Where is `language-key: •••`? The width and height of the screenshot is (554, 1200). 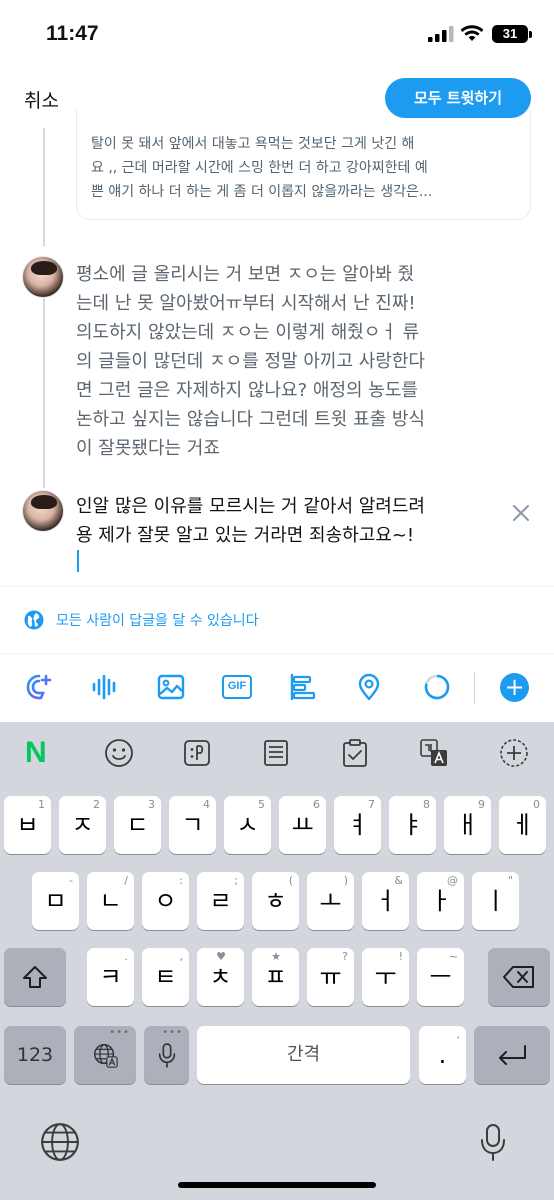 language-key: ••• is located at coordinates (105, 1055).